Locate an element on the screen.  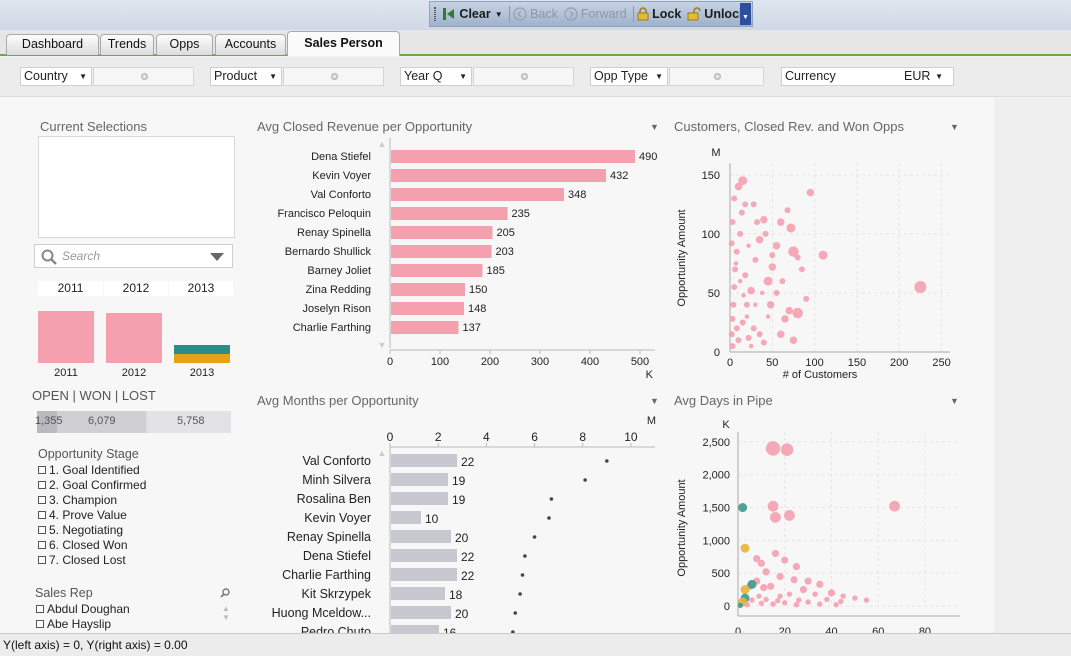
list-item: Abe Hayslip is located at coordinates (73, 624).